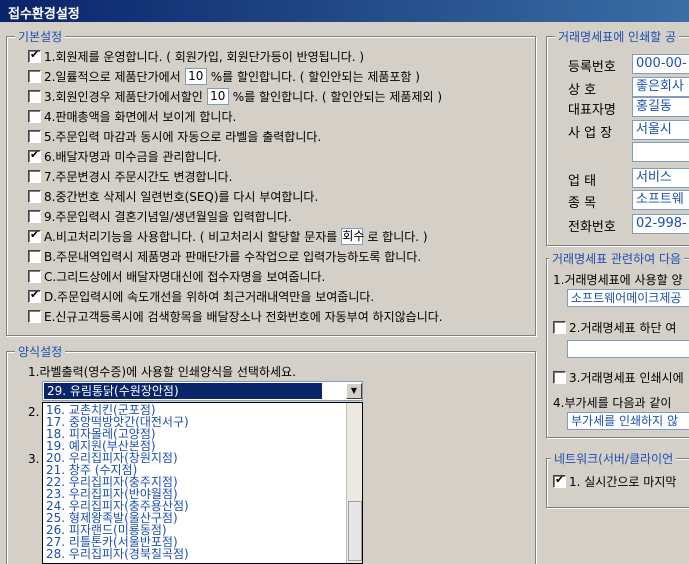  I want to click on invoice-field-label: 등록번호, so click(592, 67).